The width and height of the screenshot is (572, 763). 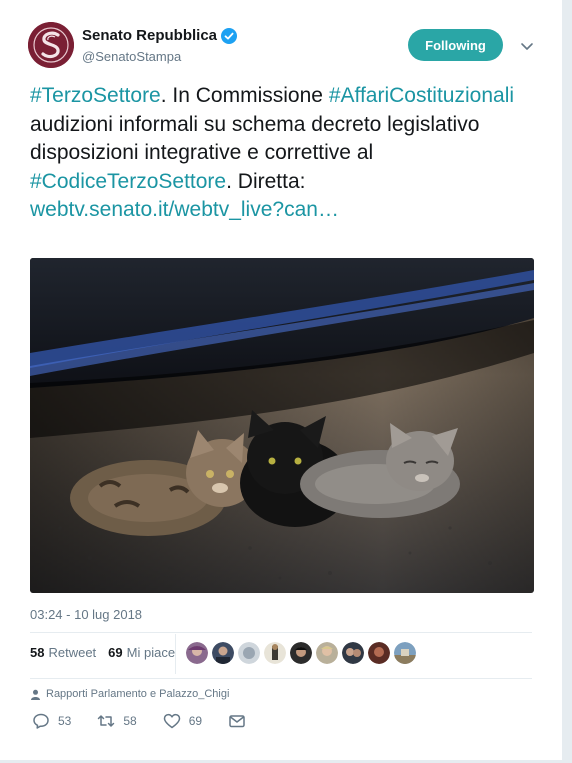 What do you see at coordinates (86, 614) in the screenshot?
I see `tweet-timestamp: 03:24 - 10 lug 2018` at bounding box center [86, 614].